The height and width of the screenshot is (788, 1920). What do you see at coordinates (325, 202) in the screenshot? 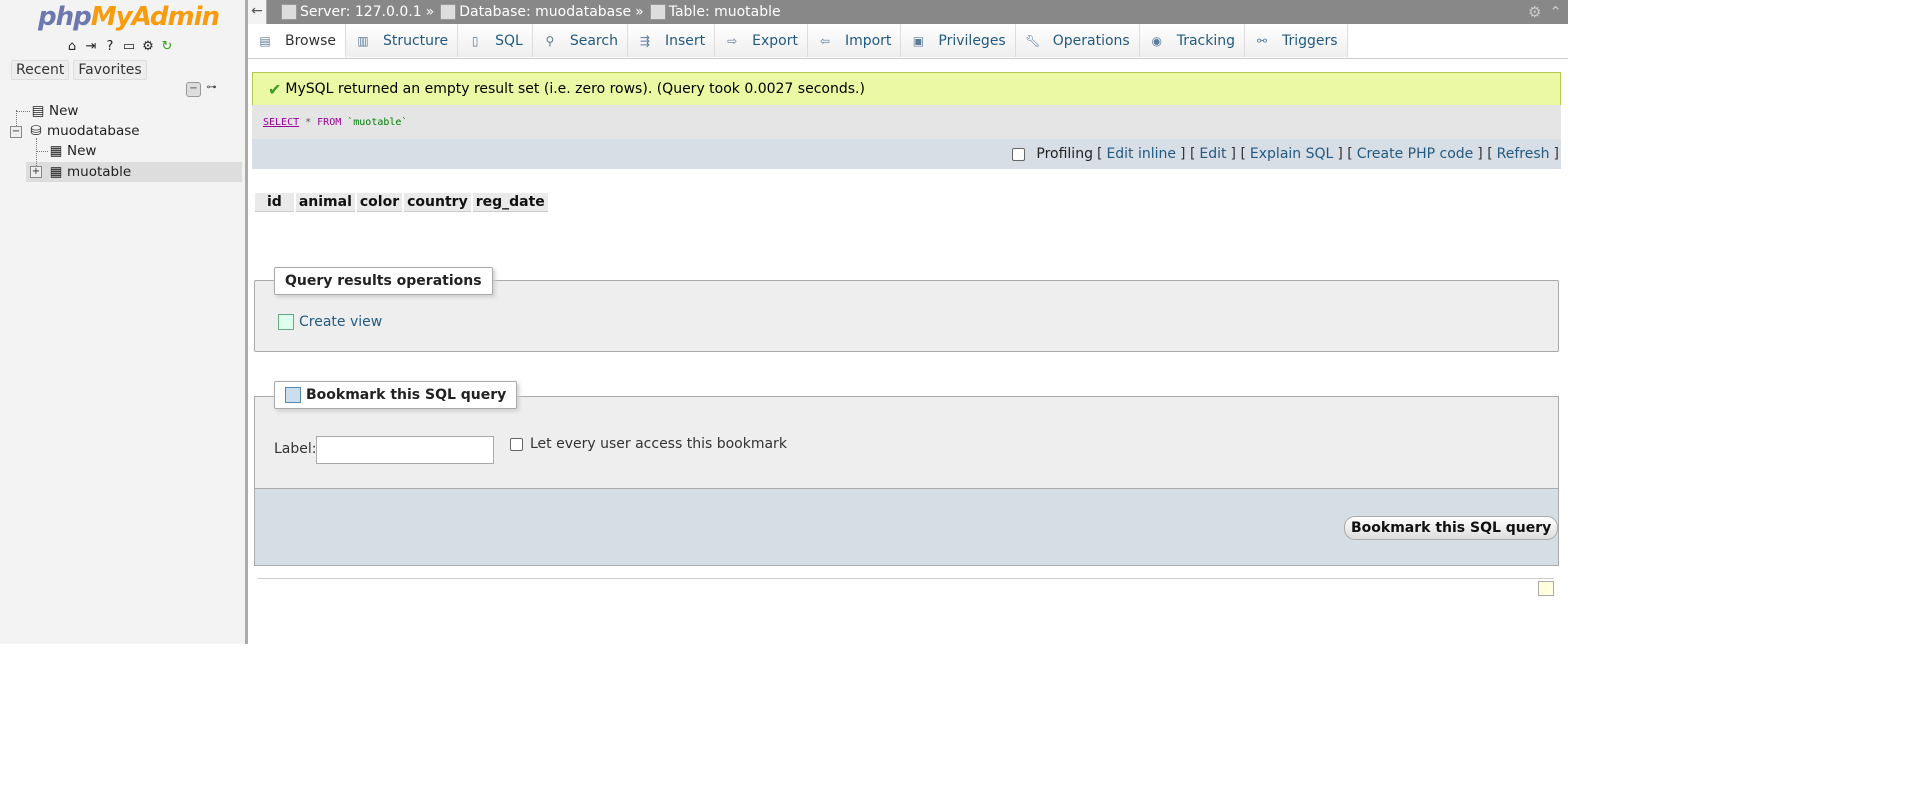
I see `column-header-animal: animal` at bounding box center [325, 202].